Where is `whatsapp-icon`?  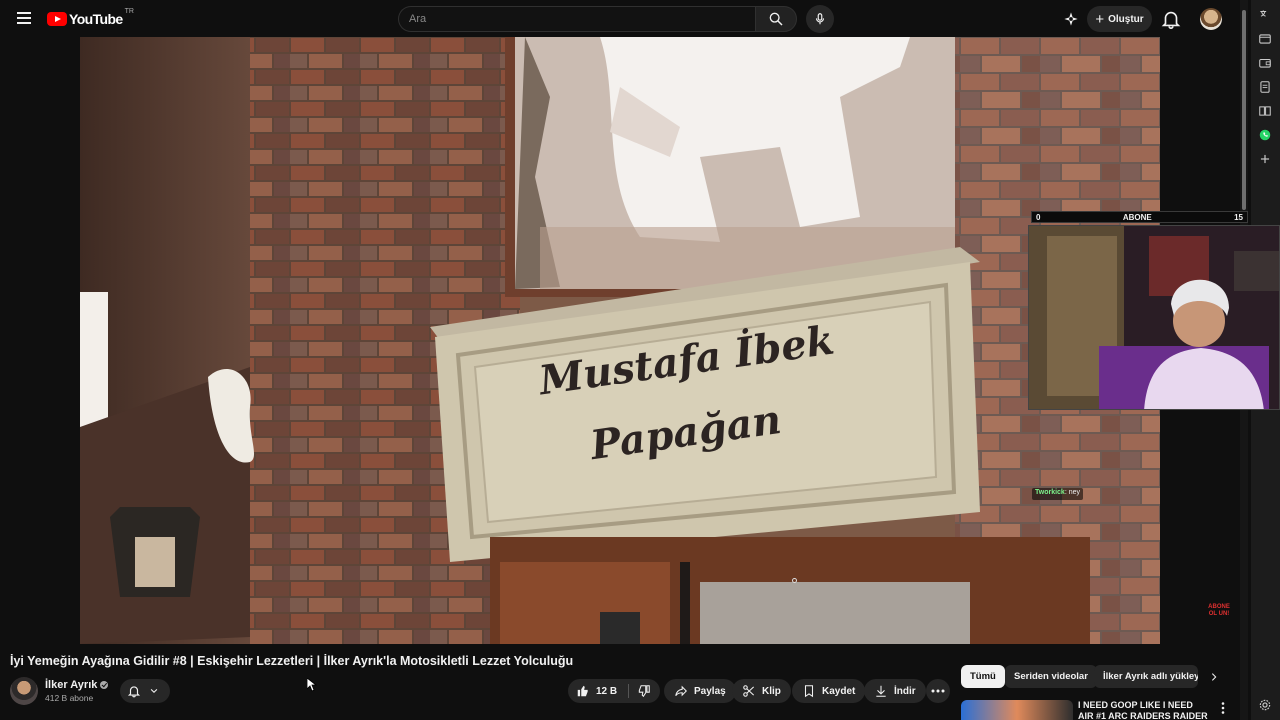
whatsapp-icon is located at coordinates (1265, 135).